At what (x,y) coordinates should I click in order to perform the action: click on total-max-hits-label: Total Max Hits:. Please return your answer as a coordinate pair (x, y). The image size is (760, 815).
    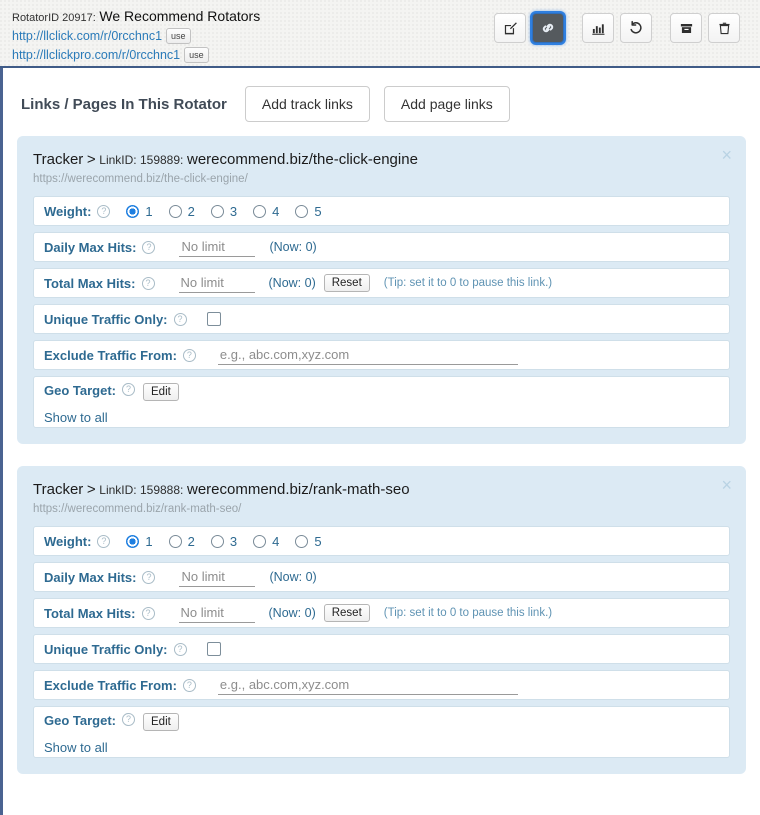
    Looking at the image, I should click on (90, 283).